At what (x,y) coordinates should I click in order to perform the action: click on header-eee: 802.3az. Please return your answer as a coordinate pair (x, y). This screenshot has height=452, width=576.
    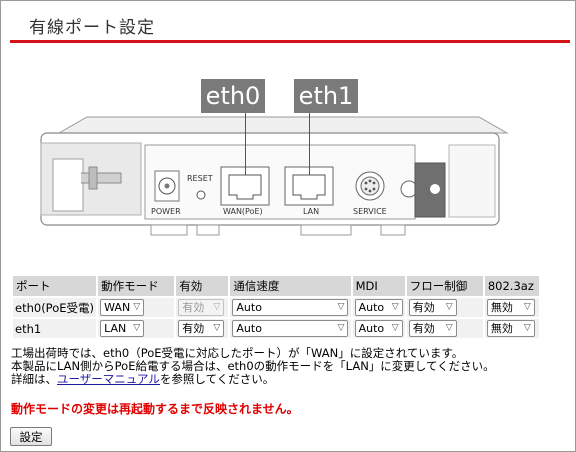
    Looking at the image, I should click on (511, 286).